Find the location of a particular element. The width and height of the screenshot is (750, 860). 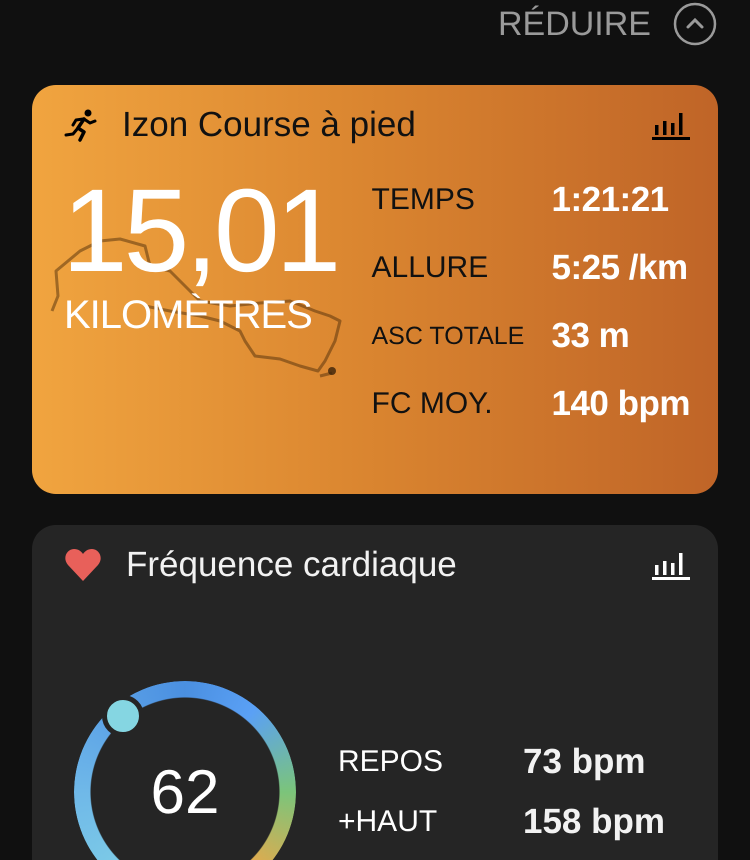

stat-label: REPOS is located at coordinates (391, 762).